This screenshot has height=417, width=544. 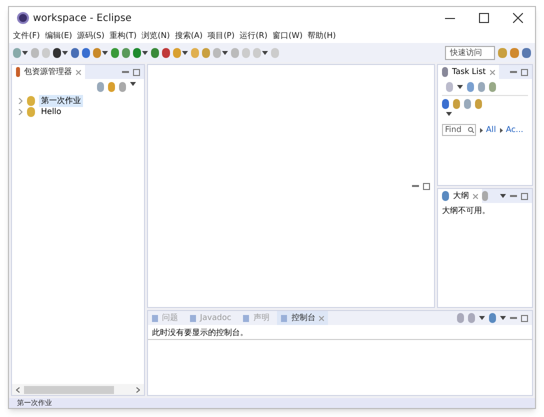 What do you see at coordinates (156, 36) in the screenshot?
I see `menu-item: 浏览(N)` at bounding box center [156, 36].